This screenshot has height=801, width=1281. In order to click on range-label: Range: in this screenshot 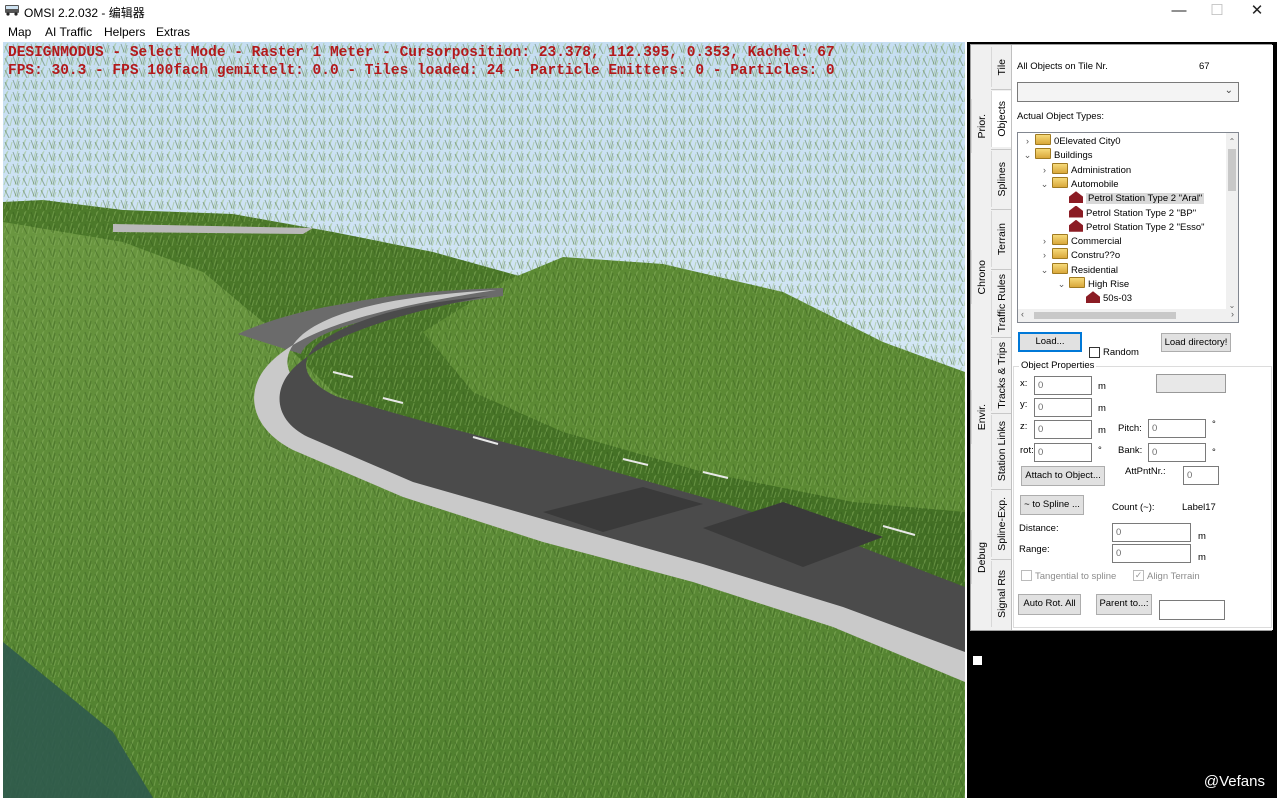, I will do `click(1034, 549)`.